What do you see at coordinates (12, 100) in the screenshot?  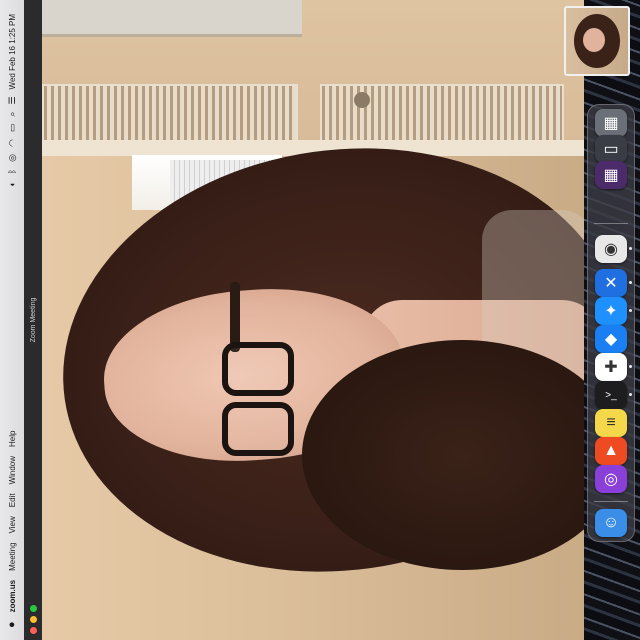 I see `notification-icon: ☰` at bounding box center [12, 100].